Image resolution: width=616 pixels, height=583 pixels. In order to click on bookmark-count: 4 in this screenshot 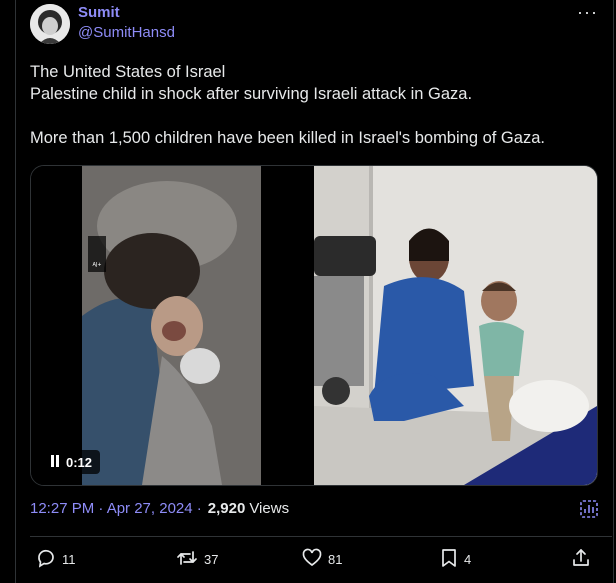, I will do `click(468, 559)`.